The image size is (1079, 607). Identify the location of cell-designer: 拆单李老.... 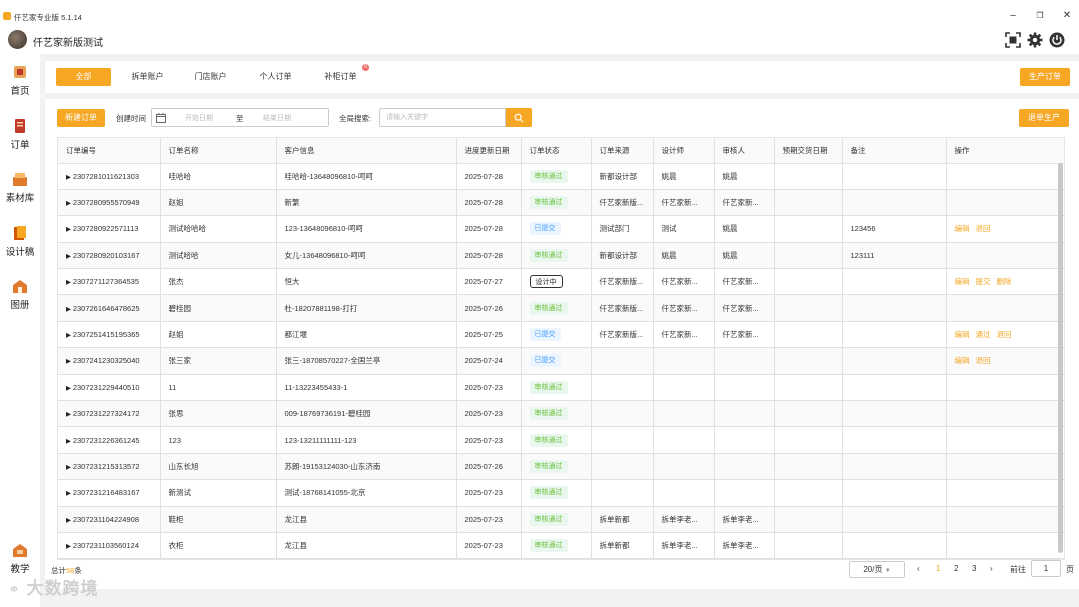
(684, 545).